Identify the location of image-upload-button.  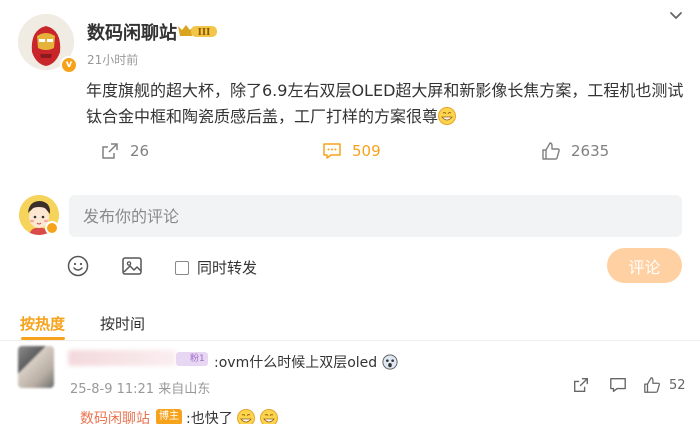
(132, 266).